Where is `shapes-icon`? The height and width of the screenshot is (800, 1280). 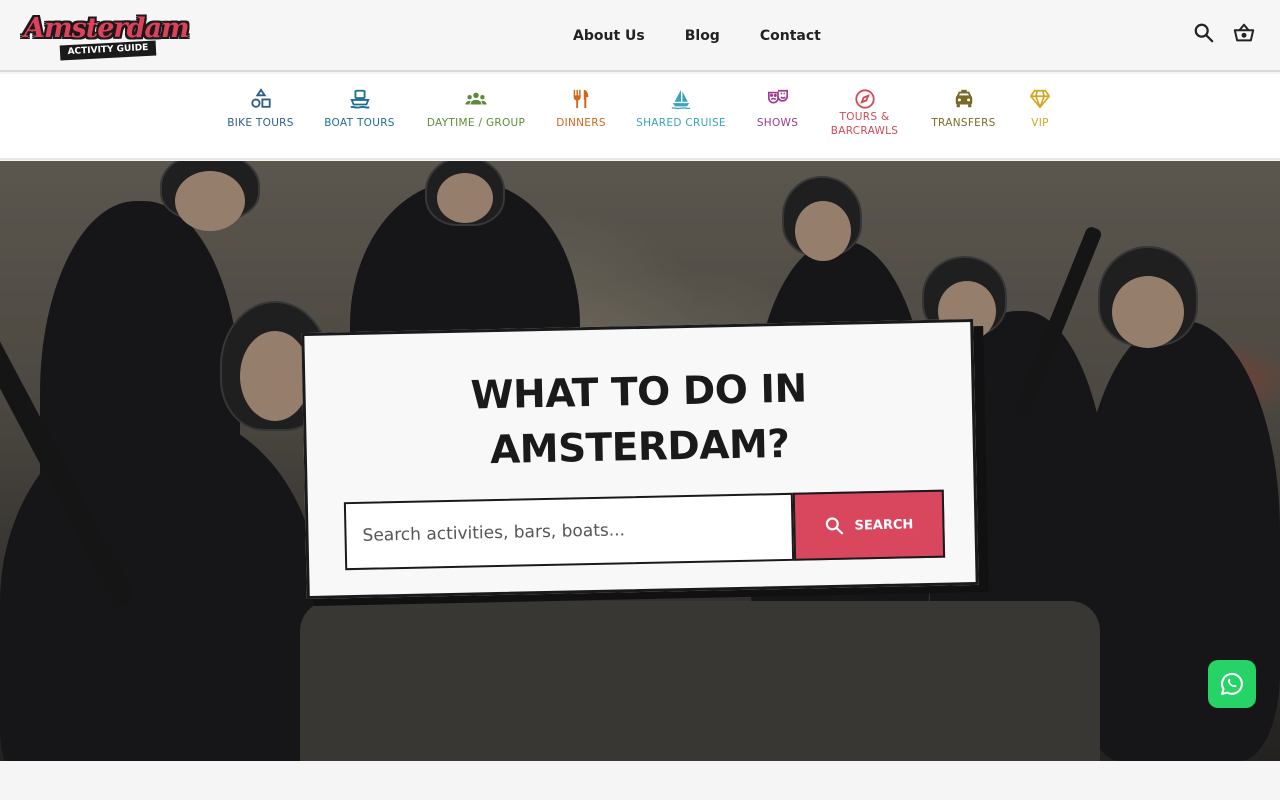 shapes-icon is located at coordinates (260, 98).